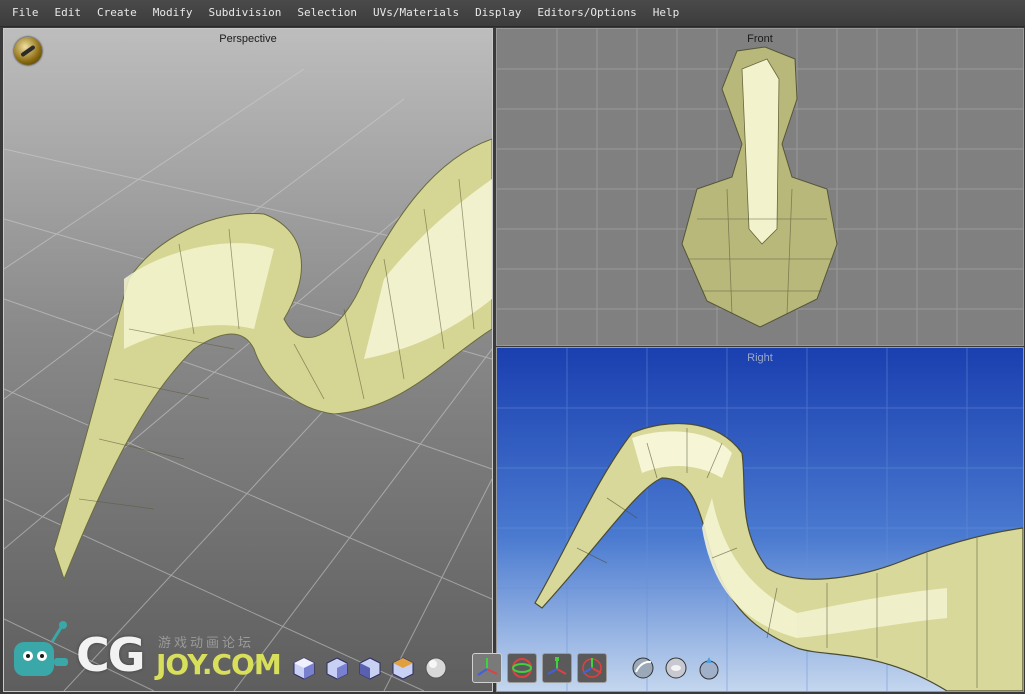  What do you see at coordinates (111, 655) in the screenshot?
I see `watermark-cg: CG` at bounding box center [111, 655].